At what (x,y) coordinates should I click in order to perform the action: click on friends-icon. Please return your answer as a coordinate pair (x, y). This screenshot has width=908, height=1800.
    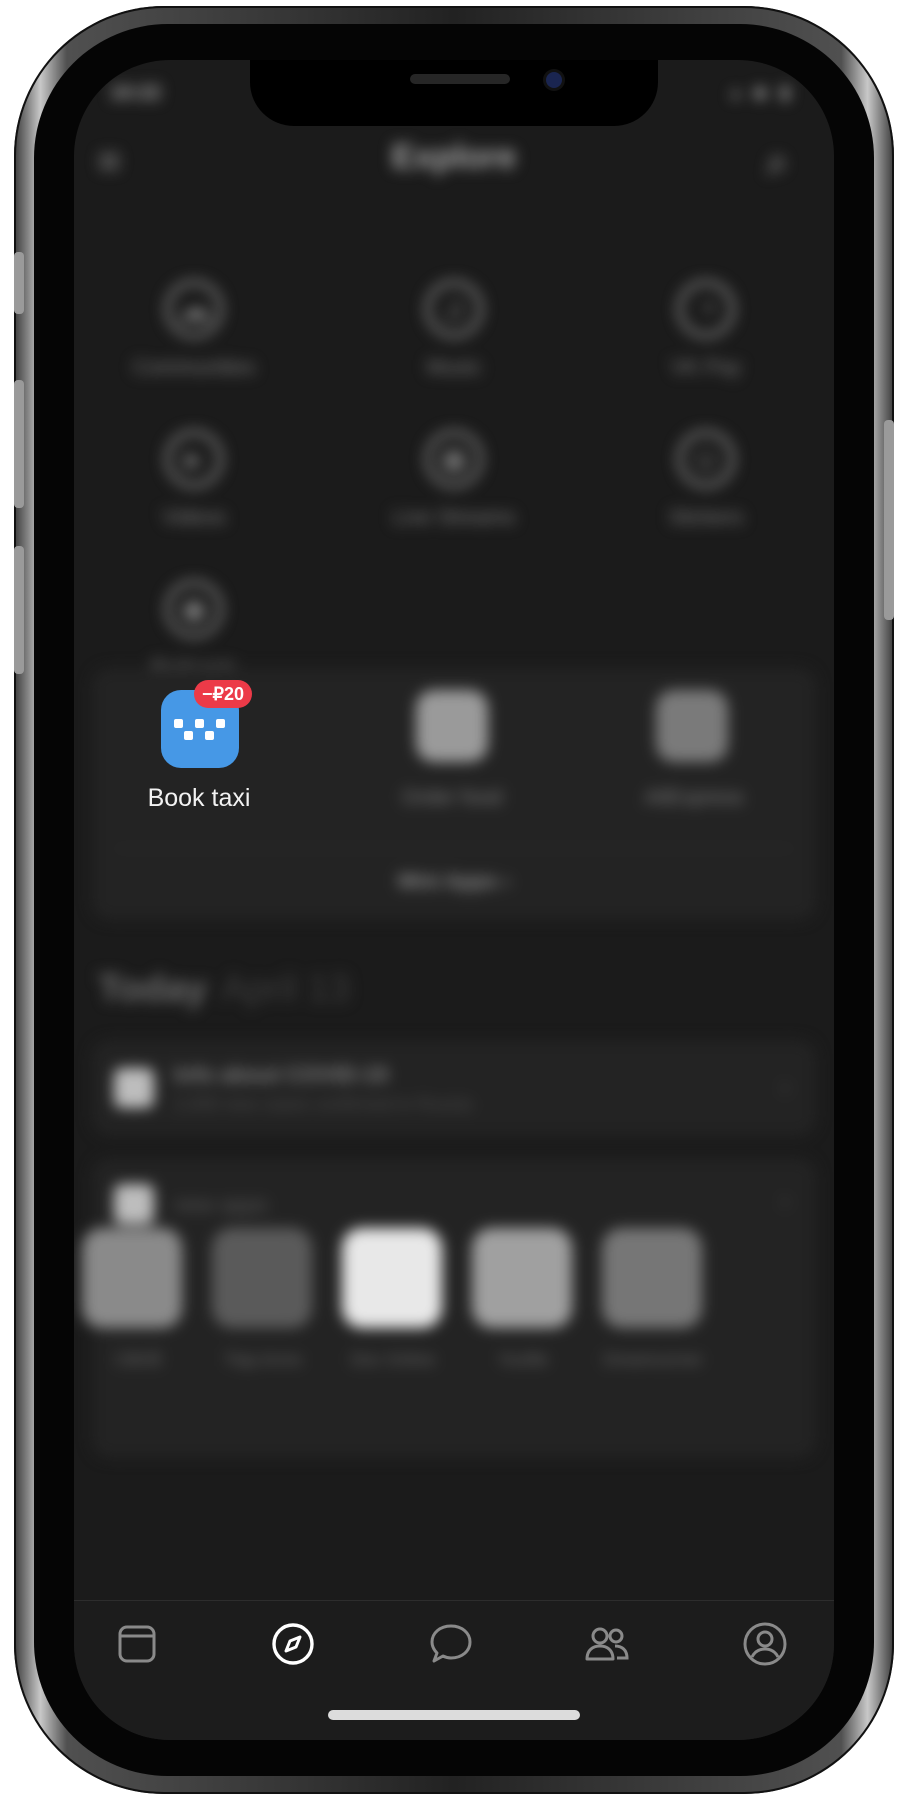
    Looking at the image, I should click on (607, 1644).